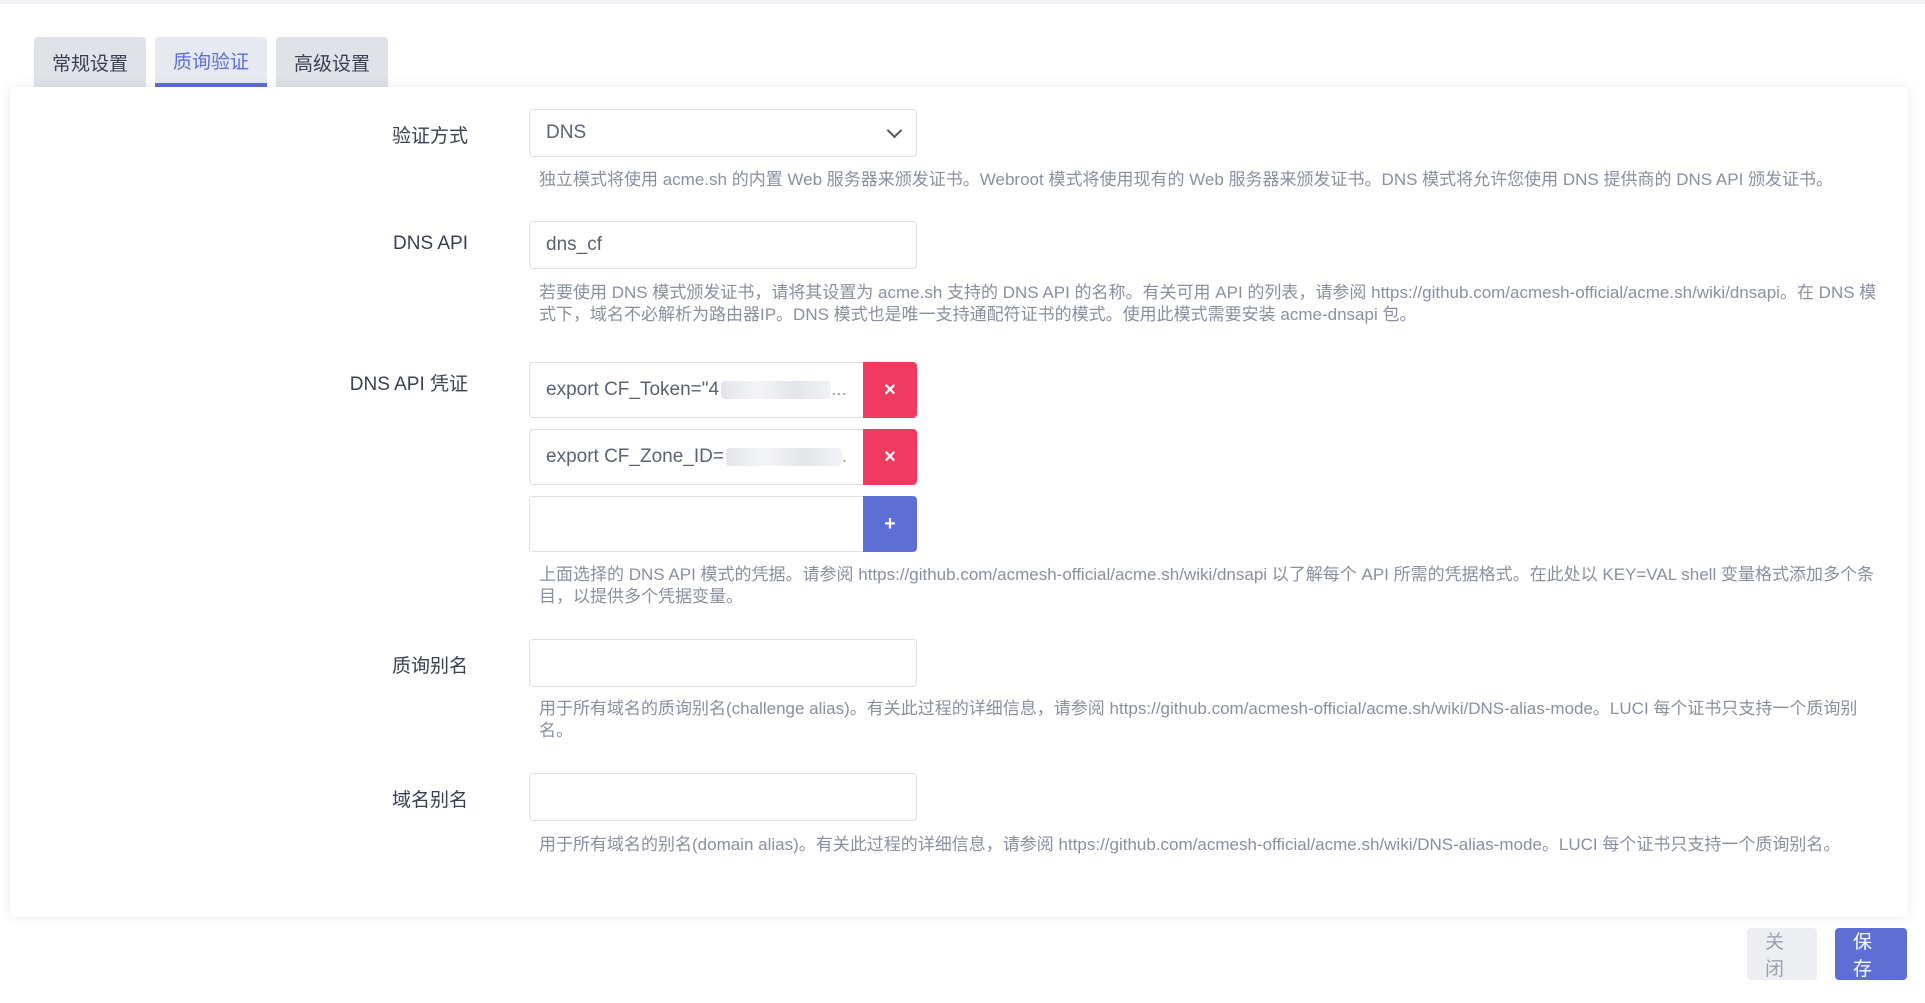  I want to click on tab-advanced-settings: 高级设置, so click(332, 62).